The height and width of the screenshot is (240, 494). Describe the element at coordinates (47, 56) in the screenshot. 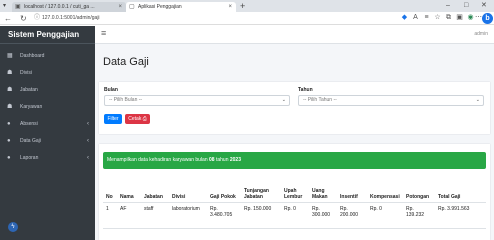

I see `sidebar-item-dashboard: ▦ Dashboard` at that location.